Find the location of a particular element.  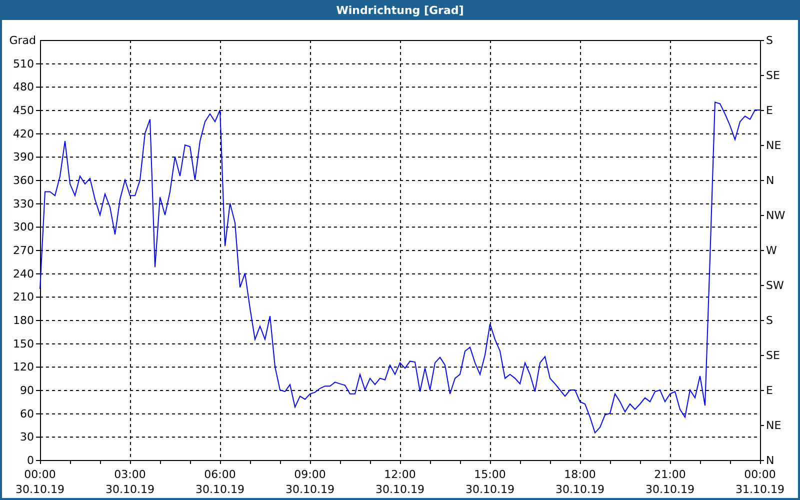

axis-label: 210 is located at coordinates (23, 297).